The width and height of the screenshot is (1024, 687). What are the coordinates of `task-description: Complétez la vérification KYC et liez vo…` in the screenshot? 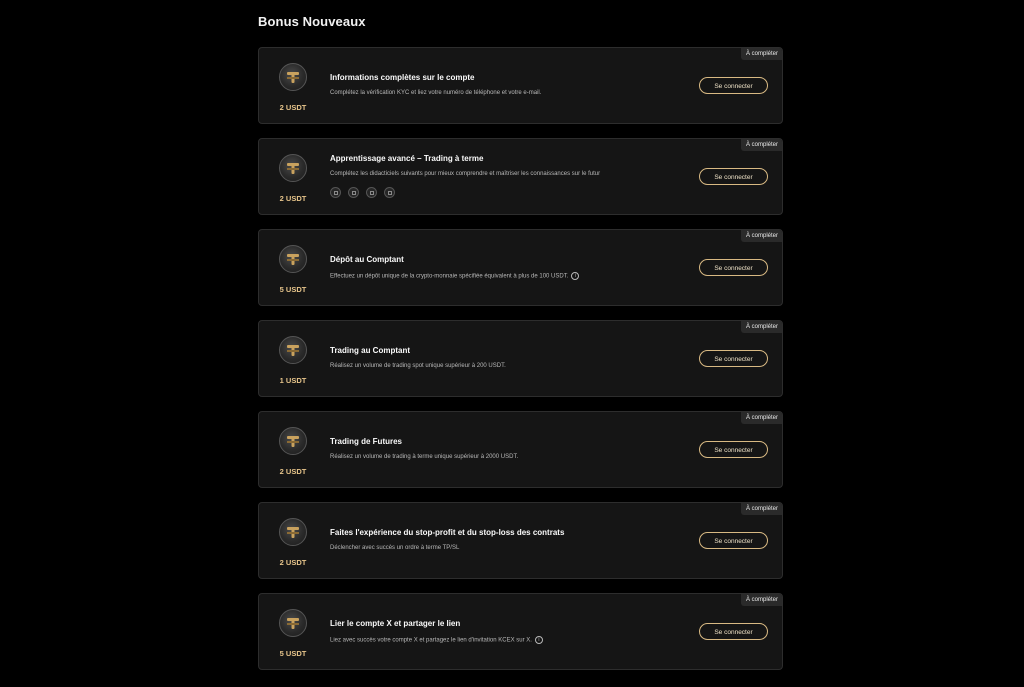 It's located at (436, 93).